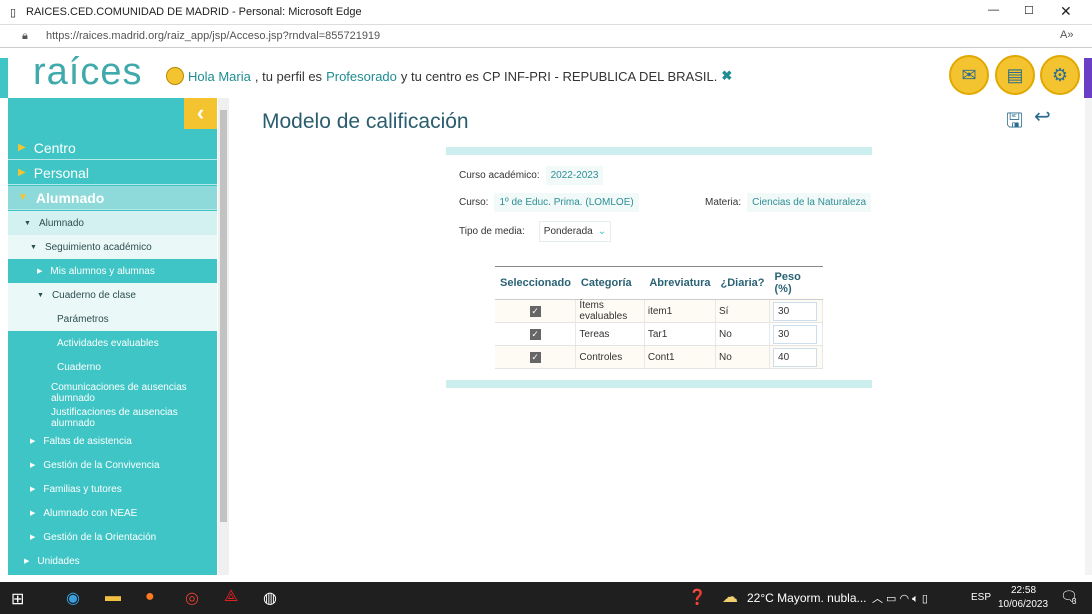 The image size is (1092, 614). I want to click on table-row: ✓ Controles Cont1 No 40, so click(659, 357).